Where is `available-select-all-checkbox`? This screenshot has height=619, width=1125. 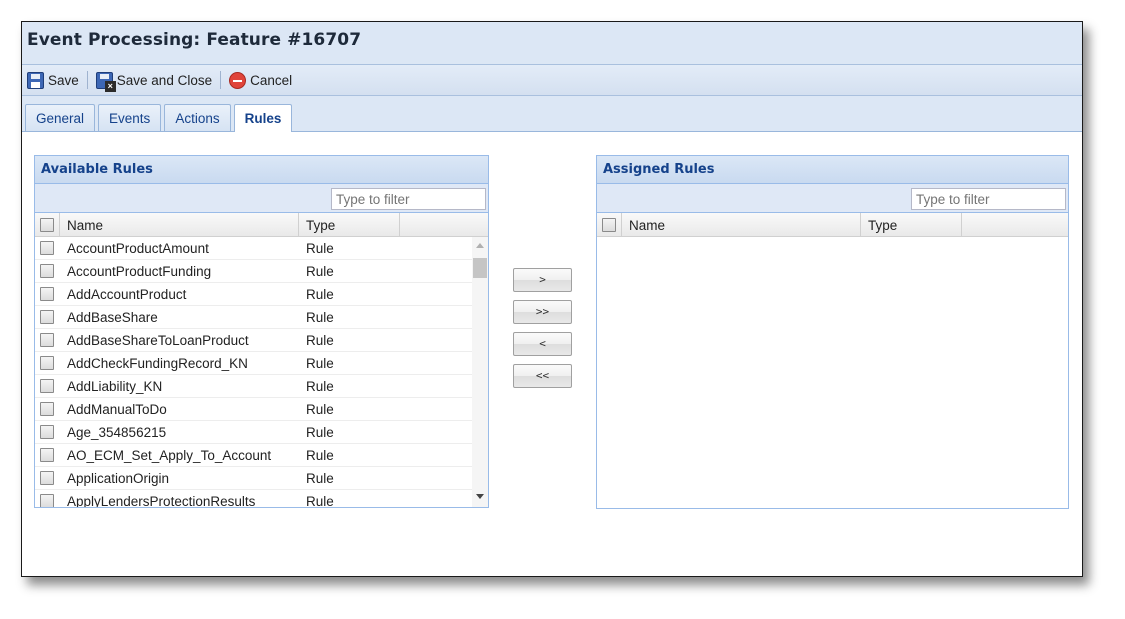
available-select-all-checkbox is located at coordinates (47, 225).